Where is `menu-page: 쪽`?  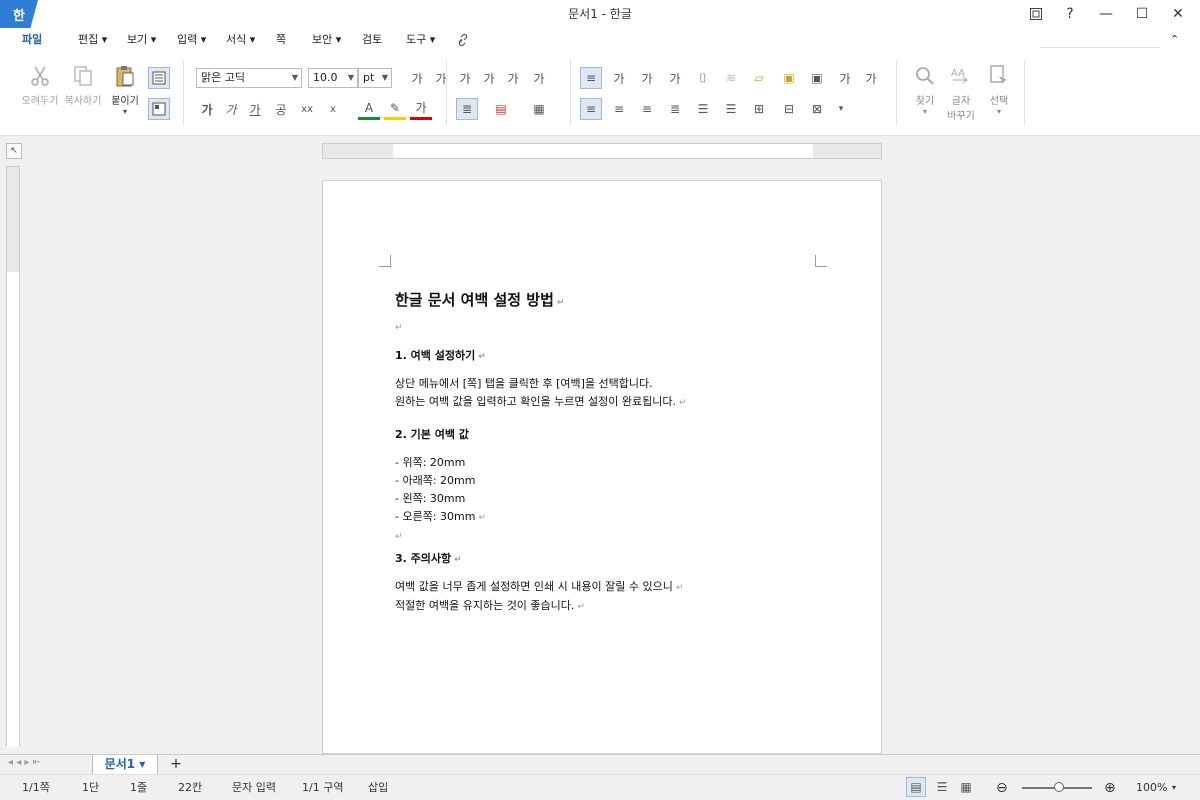
menu-page: 쪽 is located at coordinates (281, 40).